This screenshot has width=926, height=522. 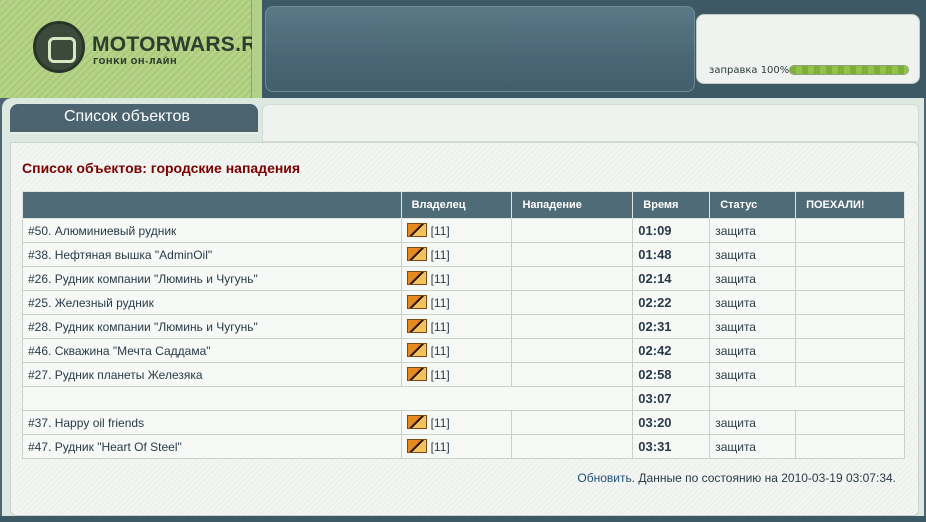 I want to click on object-name-link: #27. Рудник планеты Железяка, so click(x=212, y=374).